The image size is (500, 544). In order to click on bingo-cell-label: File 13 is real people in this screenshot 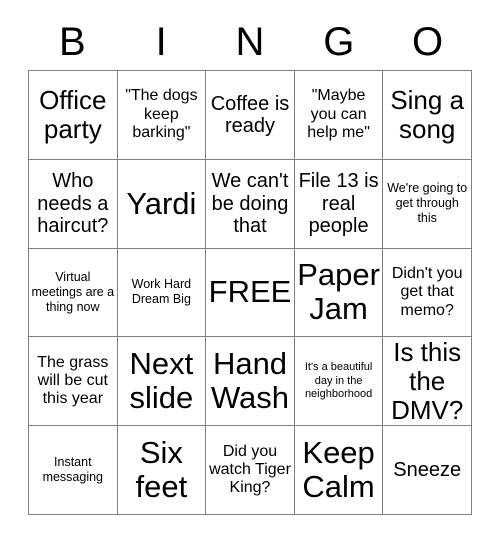, I will do `click(338, 203)`.